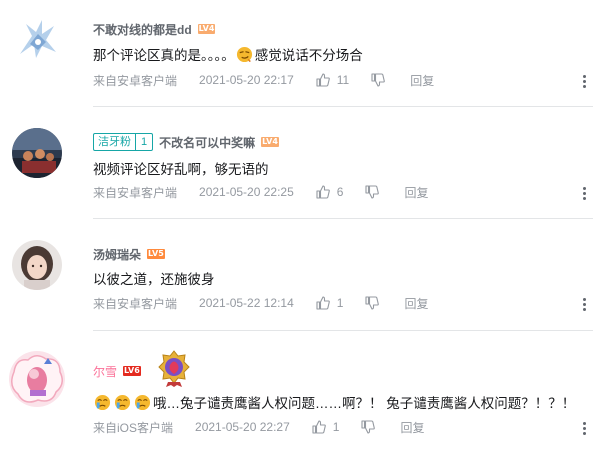  I want to click on client-source: 来自iOS客户端, so click(133, 427).